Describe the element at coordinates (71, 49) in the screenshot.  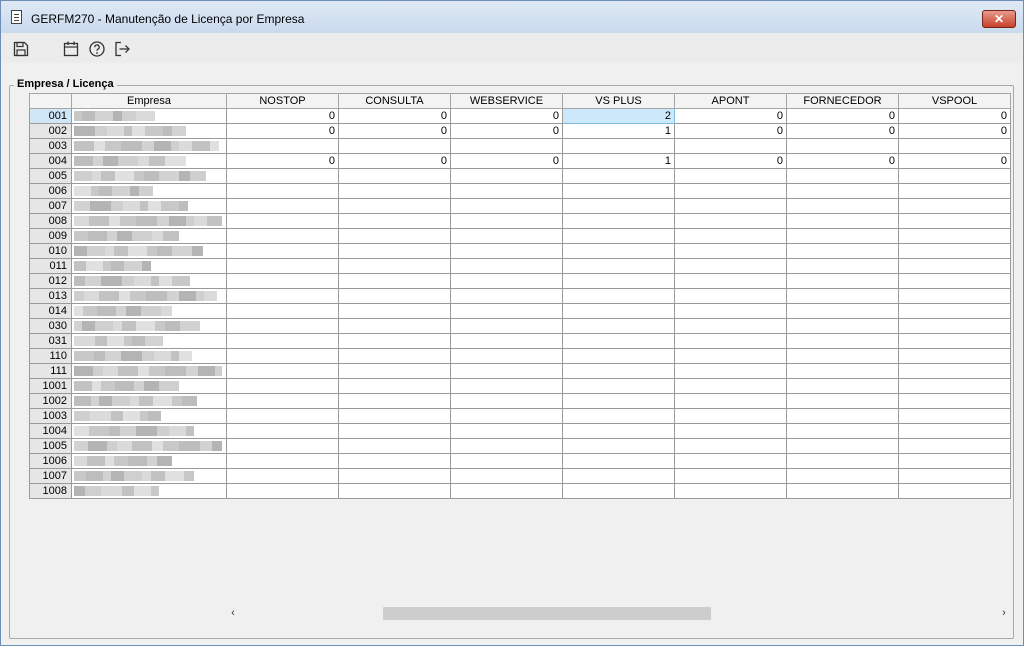
I see `calendar-icon` at that location.